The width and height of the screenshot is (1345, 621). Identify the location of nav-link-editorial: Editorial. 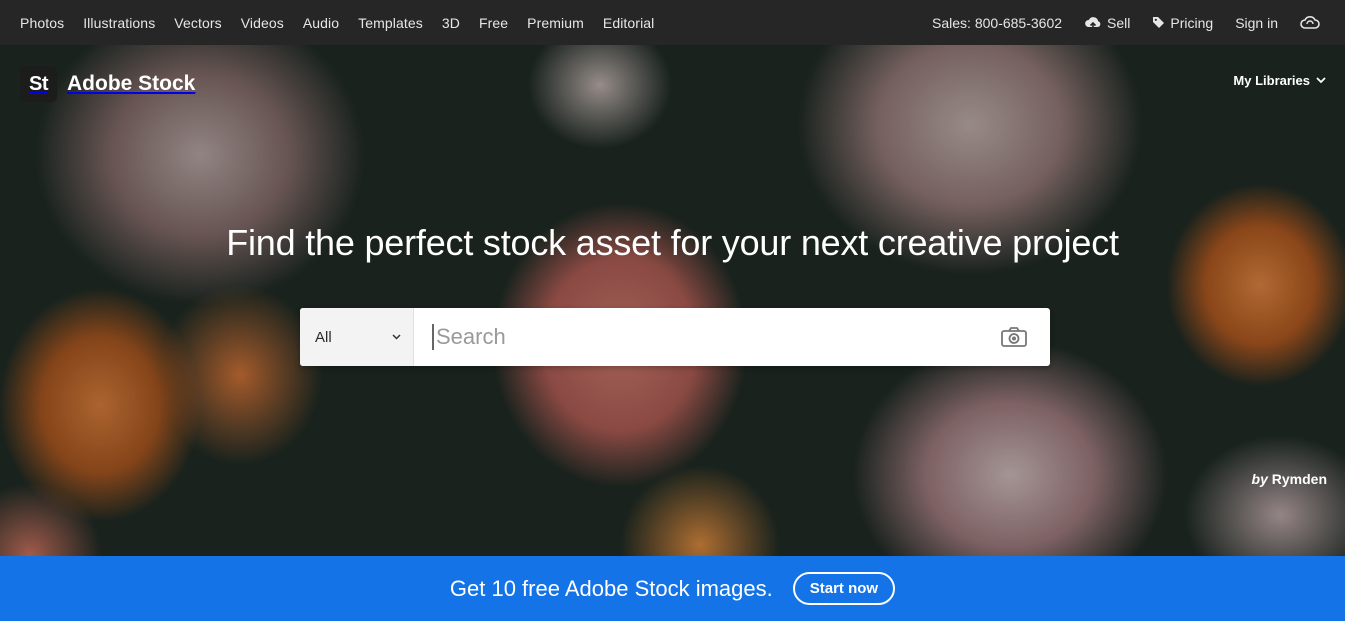
(628, 23).